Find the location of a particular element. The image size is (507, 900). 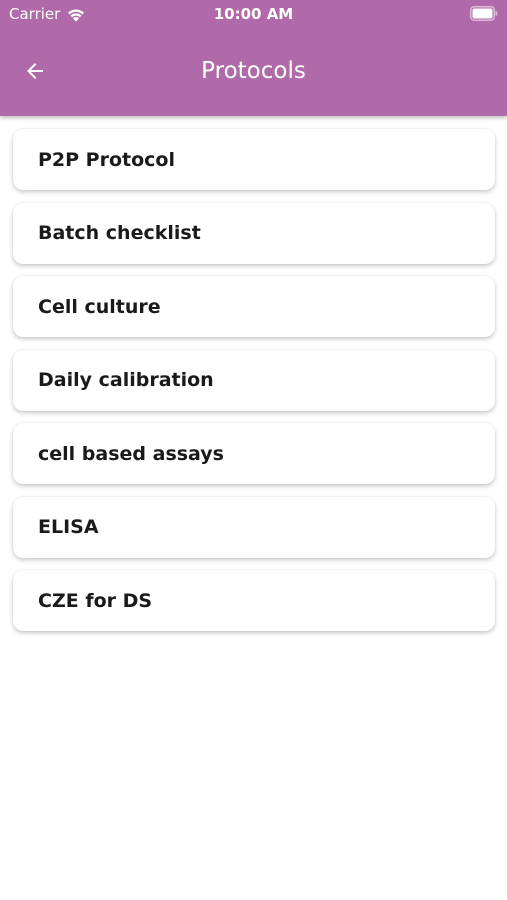

protocol-label: cell based assays is located at coordinates (131, 453).